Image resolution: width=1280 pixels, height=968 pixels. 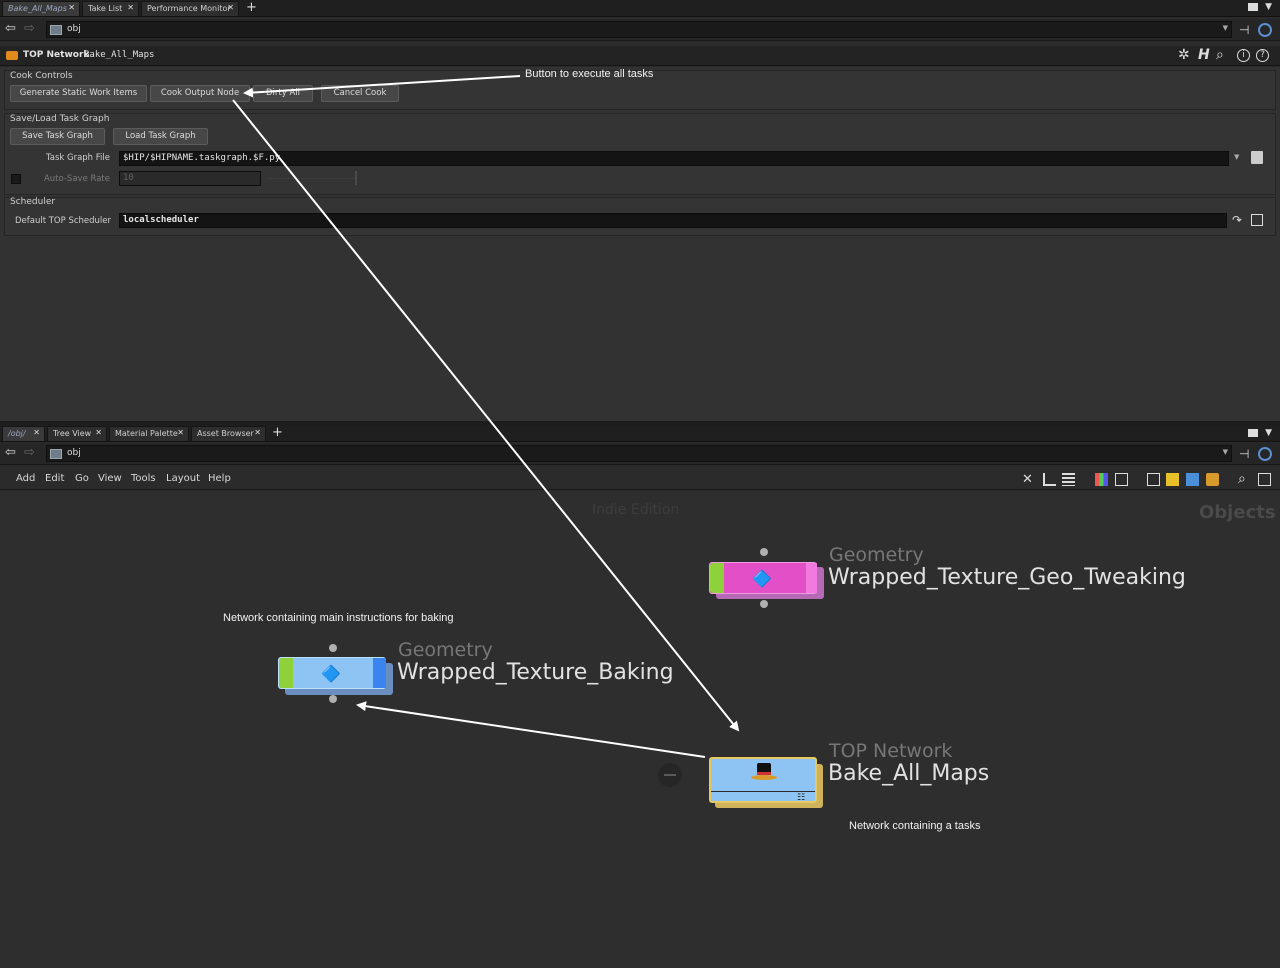 What do you see at coordinates (382, 86) in the screenshot?
I see `arrow-to-cook-button` at bounding box center [382, 86].